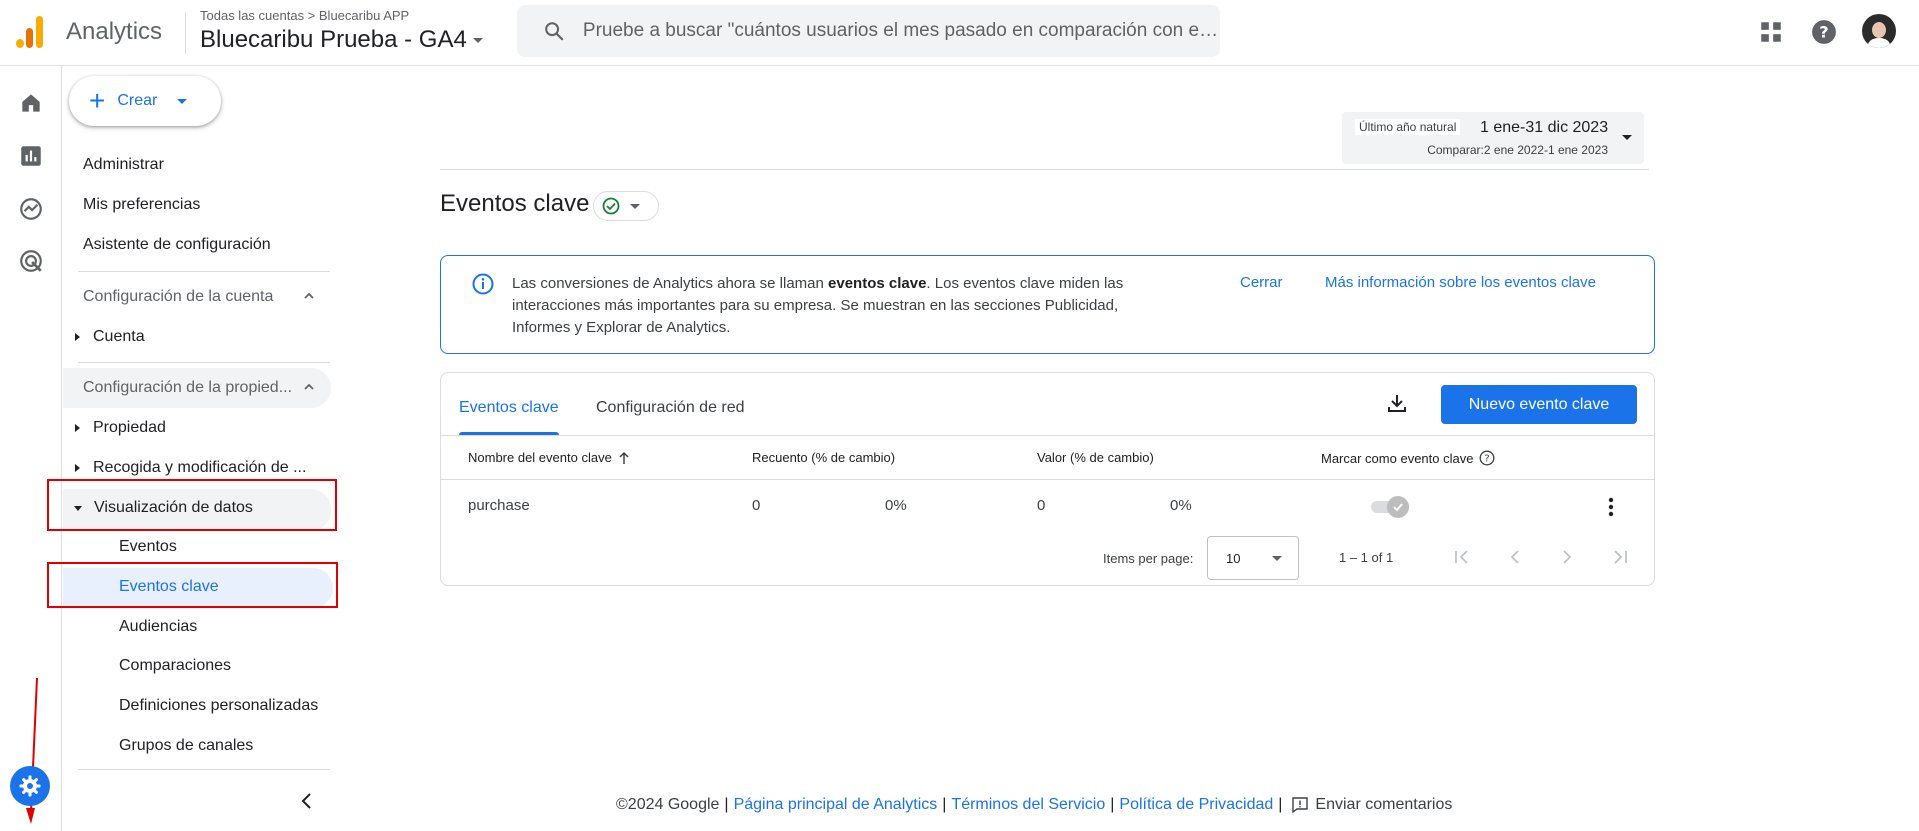 This screenshot has height=831, width=1919. What do you see at coordinates (1300, 805) in the screenshot?
I see `feedback-icon` at bounding box center [1300, 805].